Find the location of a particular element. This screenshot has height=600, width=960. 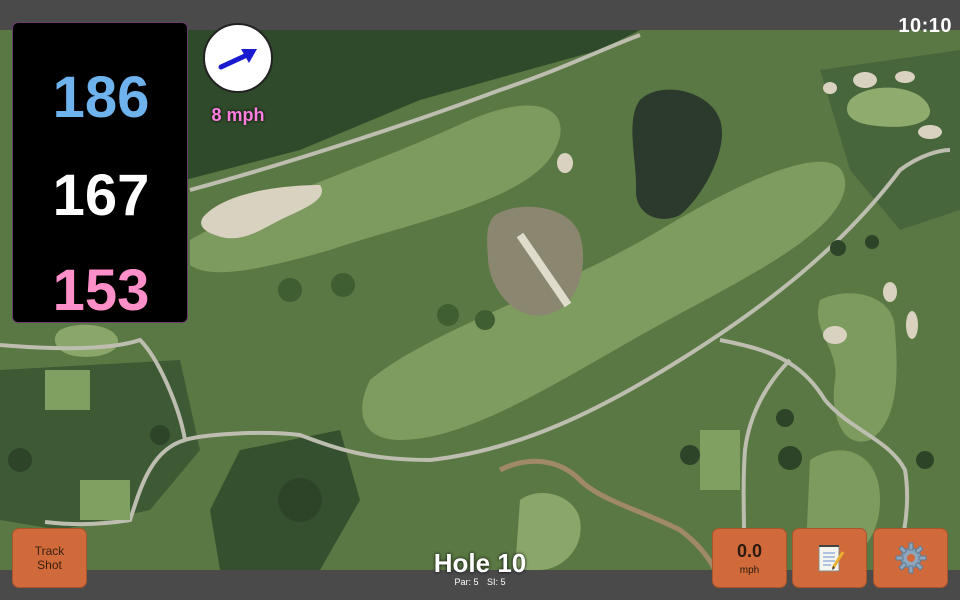

settings-button is located at coordinates (910, 558).